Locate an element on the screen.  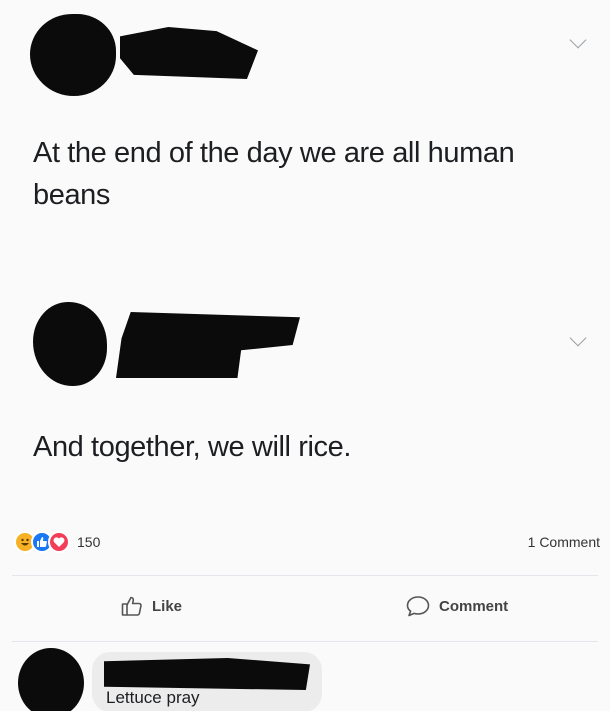
speech-bubble-icon is located at coordinates (418, 606).